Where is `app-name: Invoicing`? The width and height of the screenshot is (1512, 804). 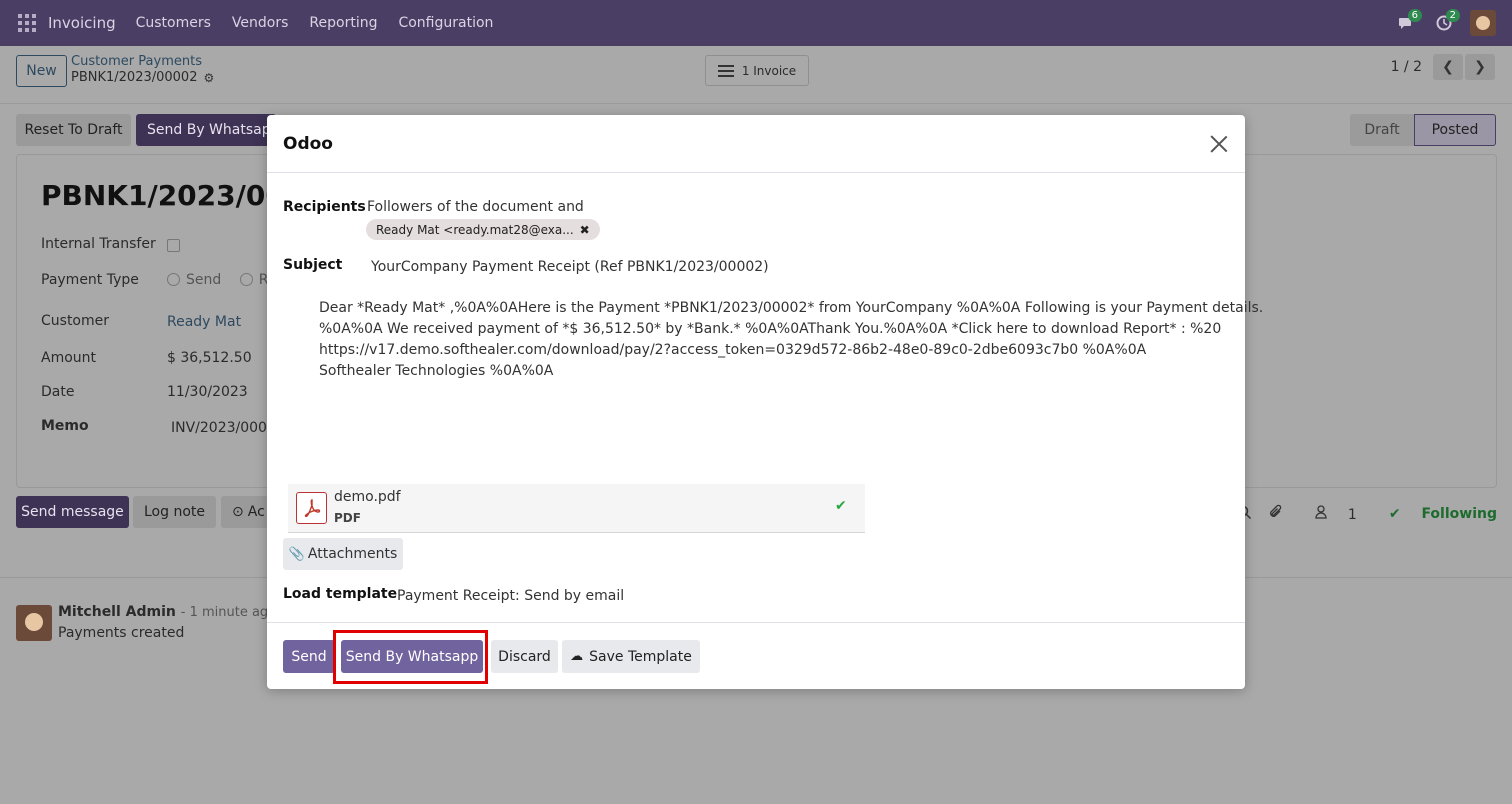
app-name: Invoicing is located at coordinates (82, 23).